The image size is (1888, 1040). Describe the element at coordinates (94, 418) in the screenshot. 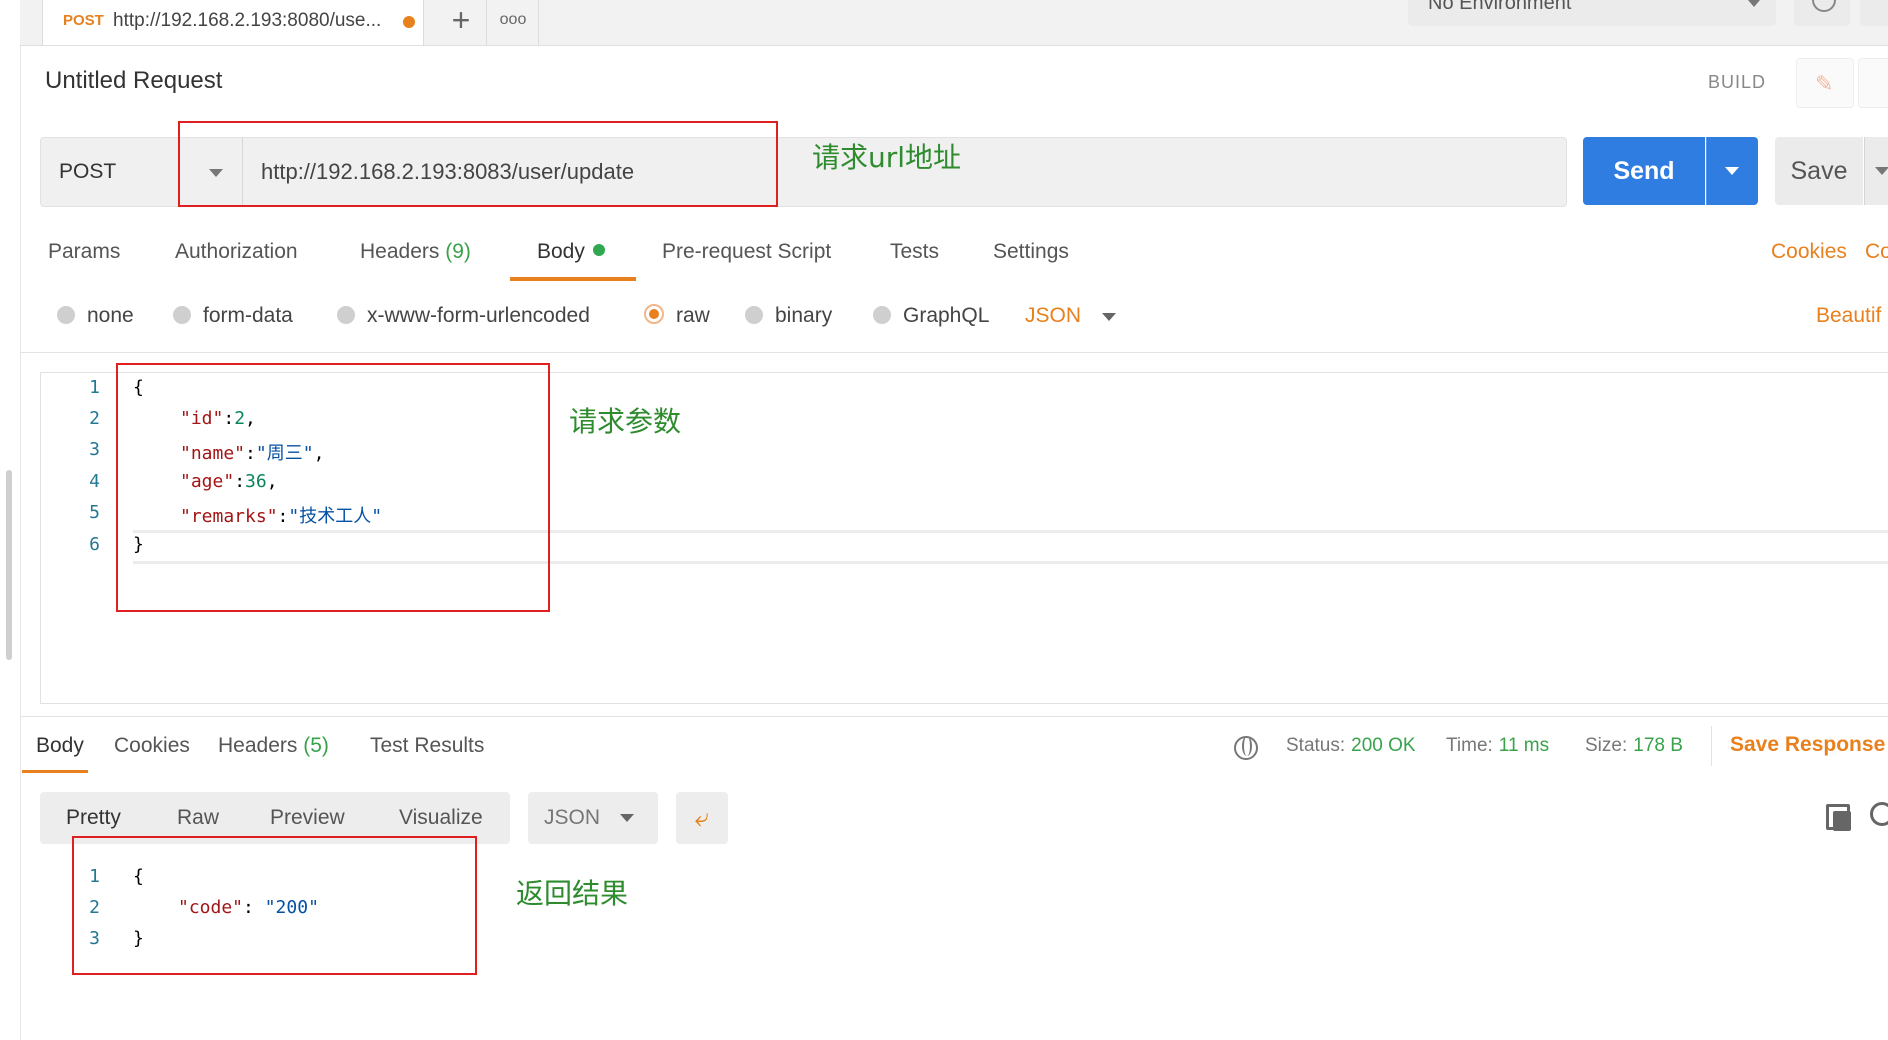

I see `line-number: 2` at that location.